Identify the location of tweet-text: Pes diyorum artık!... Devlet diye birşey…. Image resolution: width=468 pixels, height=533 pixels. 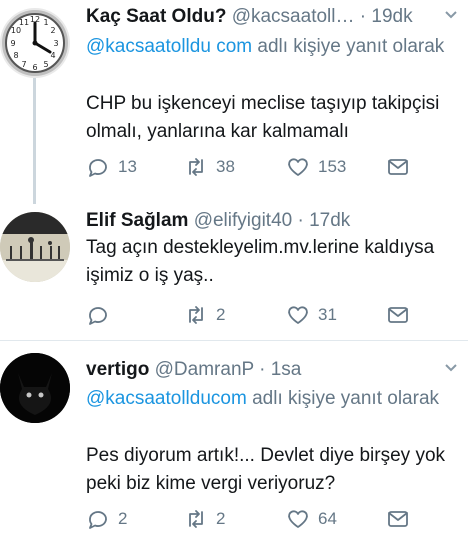
(266, 469).